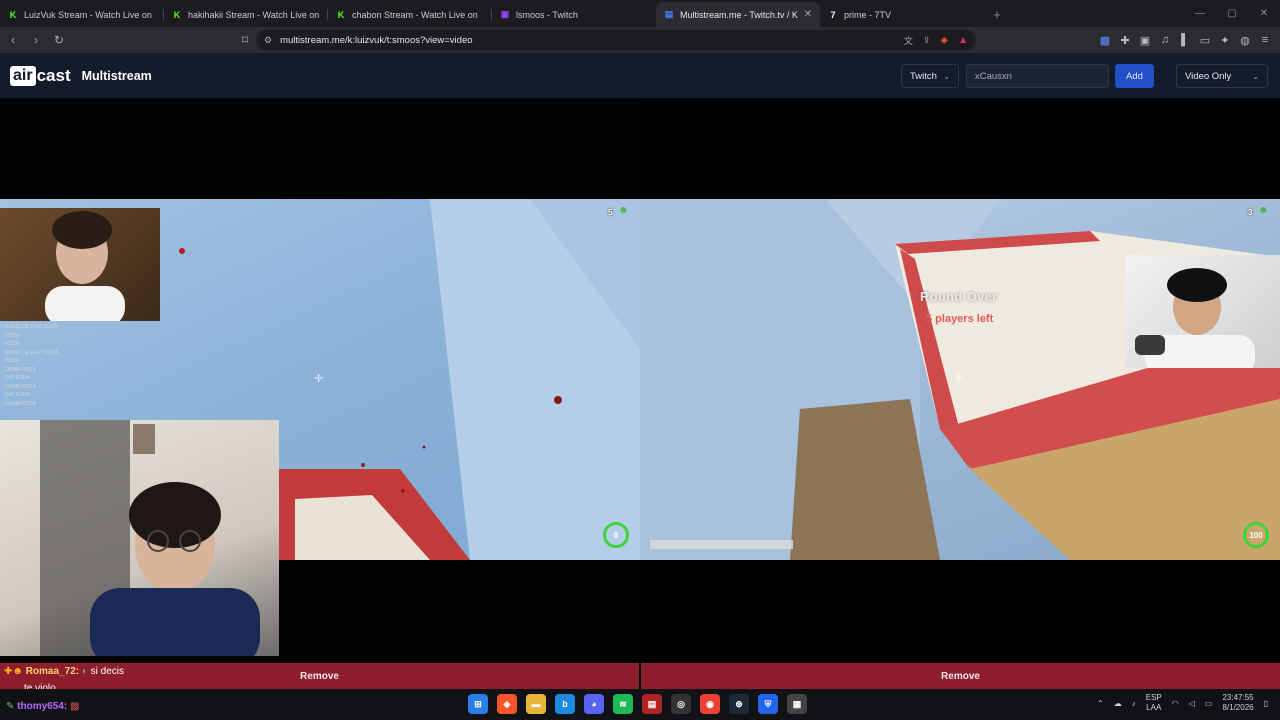  Describe the element at coordinates (36, 40) in the screenshot. I see `forward-icon: ›` at that location.